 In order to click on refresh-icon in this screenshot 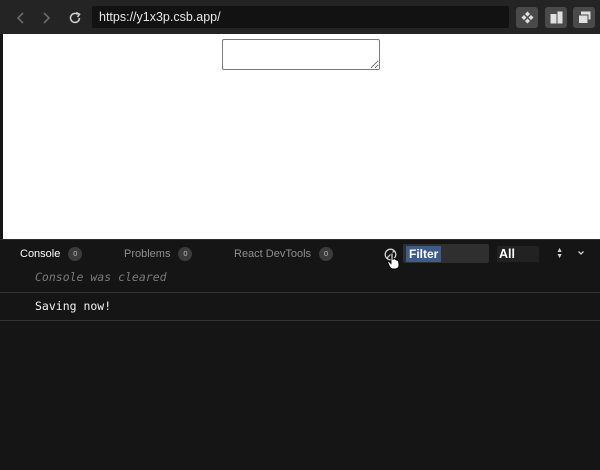, I will do `click(75, 17)`.